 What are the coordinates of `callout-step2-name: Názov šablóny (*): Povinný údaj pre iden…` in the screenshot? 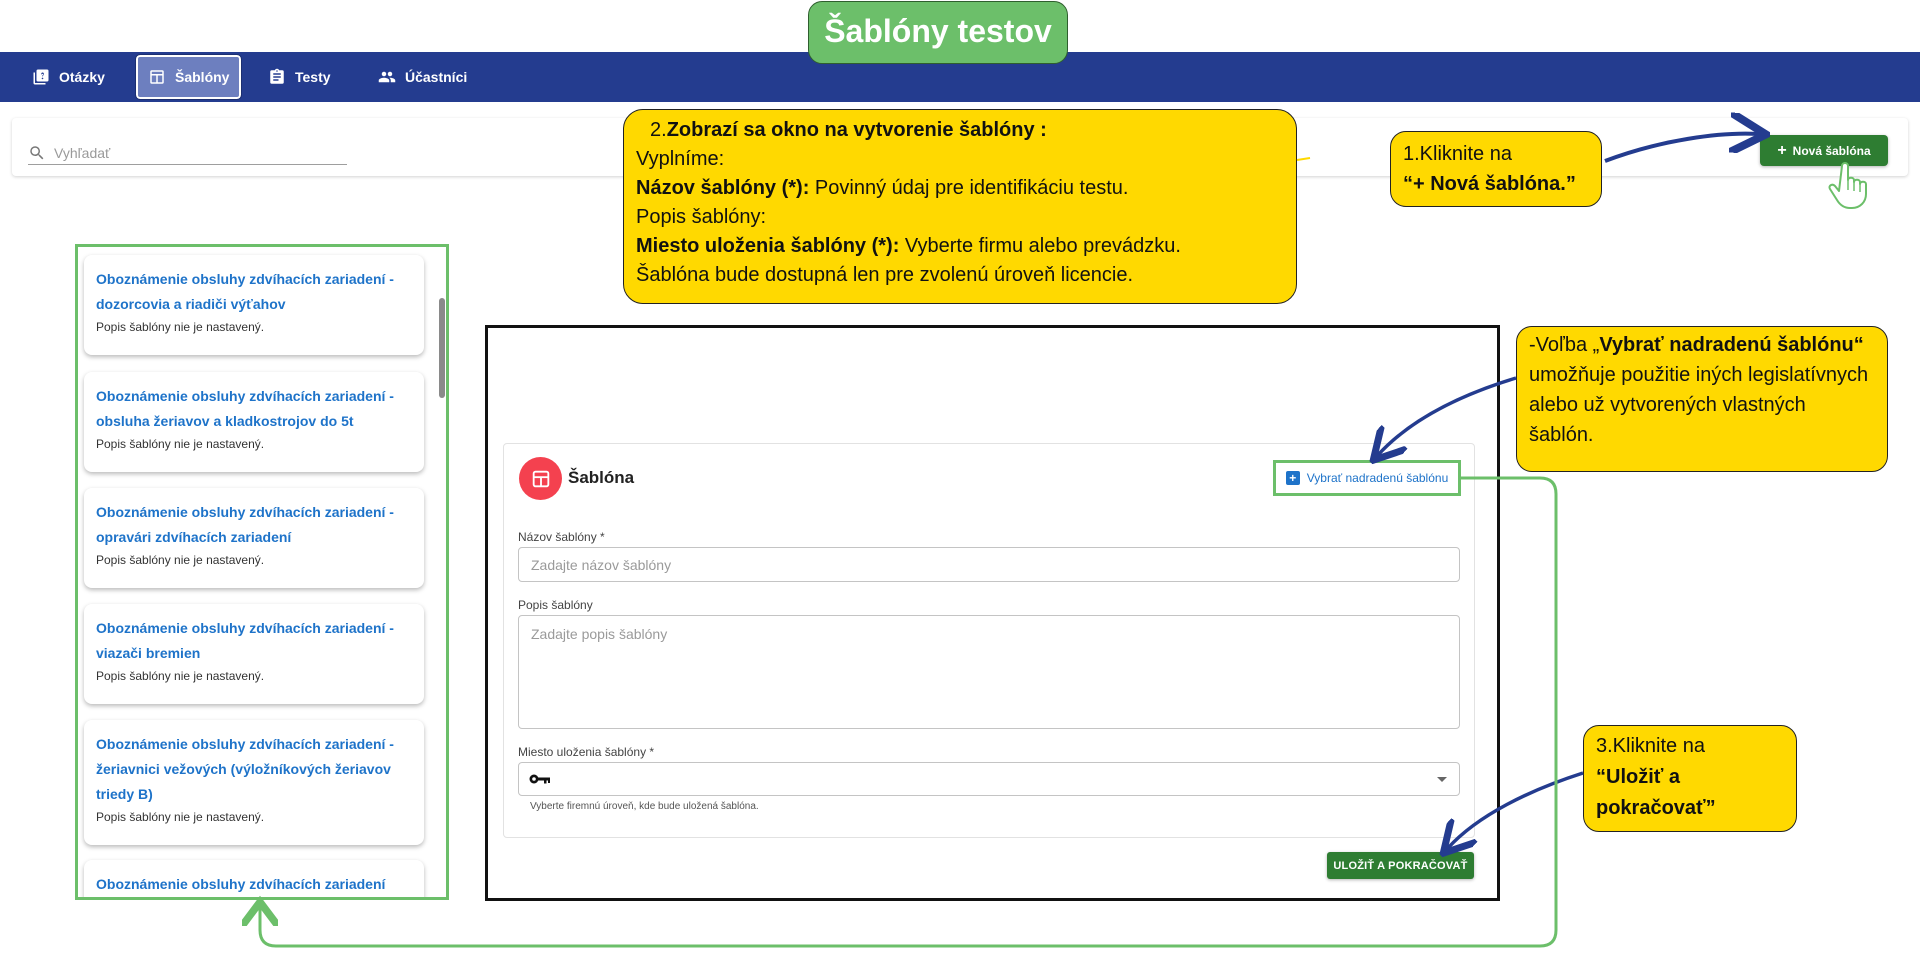 It's located at (960, 188).